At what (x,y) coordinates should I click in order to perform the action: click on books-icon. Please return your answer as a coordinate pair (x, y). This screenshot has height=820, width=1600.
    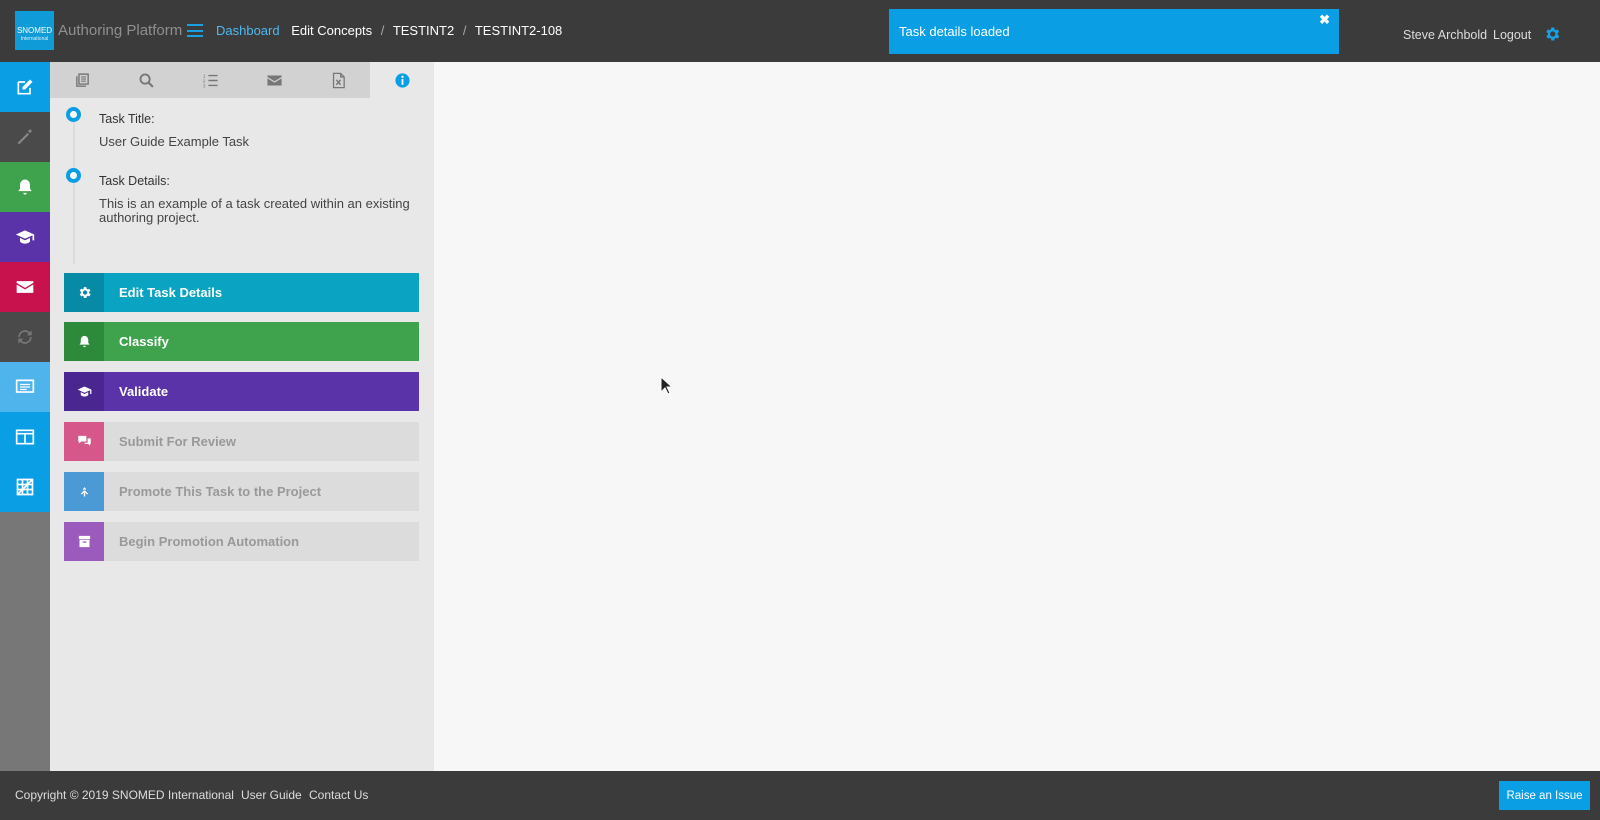
    Looking at the image, I should click on (82, 79).